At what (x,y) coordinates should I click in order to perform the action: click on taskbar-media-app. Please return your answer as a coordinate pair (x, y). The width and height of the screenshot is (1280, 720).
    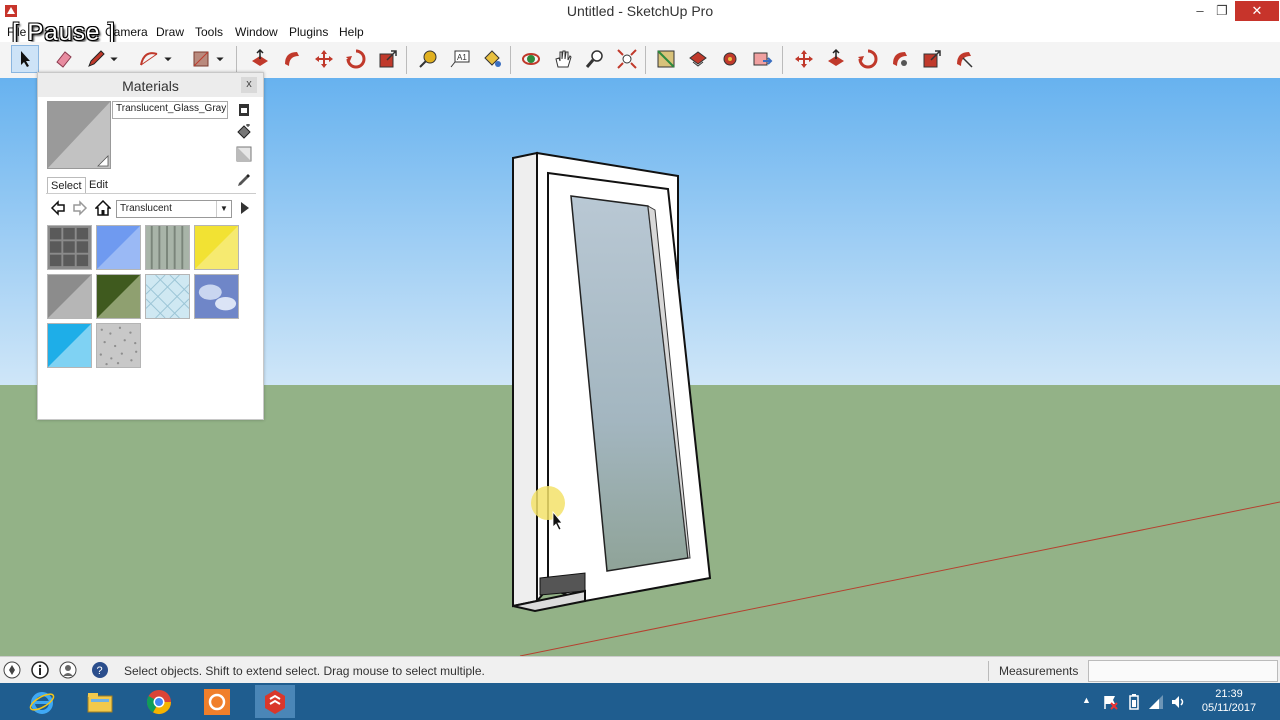
    Looking at the image, I should click on (217, 701).